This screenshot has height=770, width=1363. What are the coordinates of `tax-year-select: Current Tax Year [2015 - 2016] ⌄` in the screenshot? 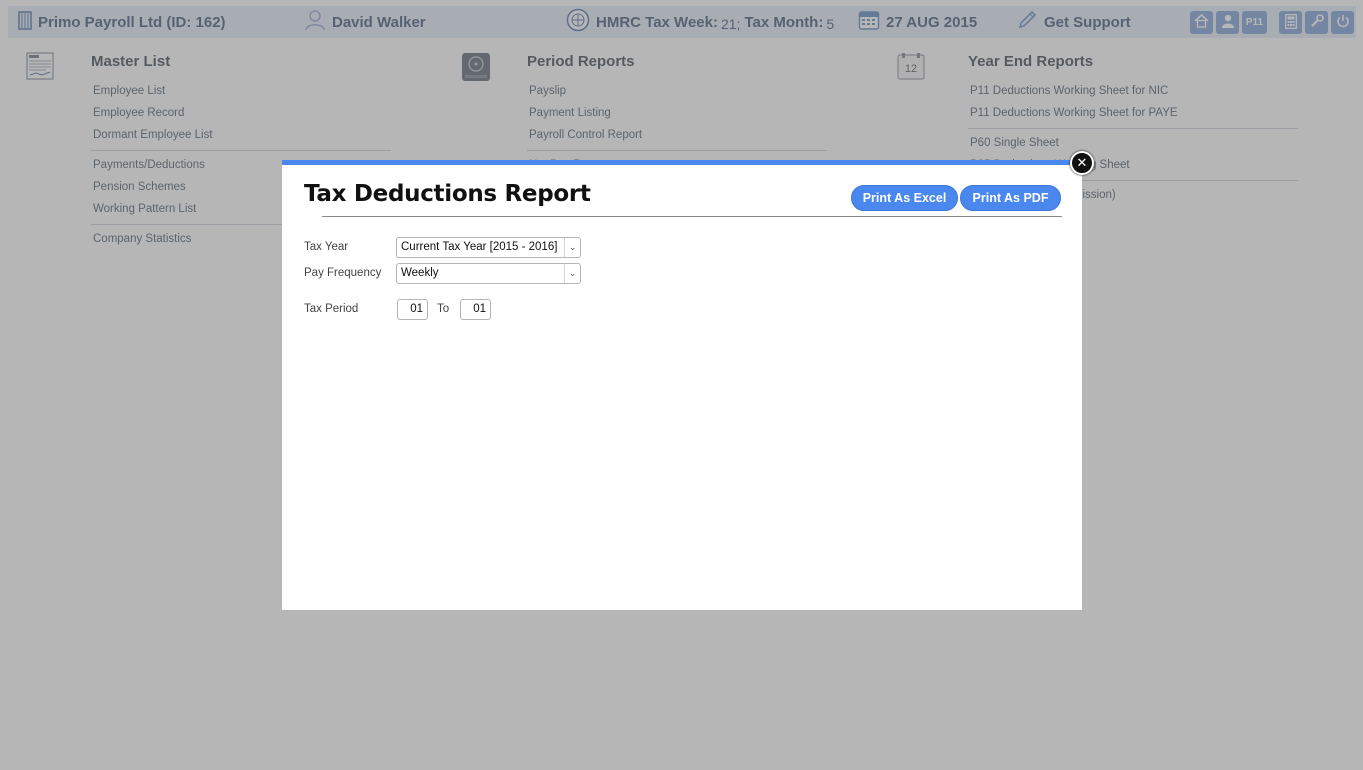 It's located at (488, 247).